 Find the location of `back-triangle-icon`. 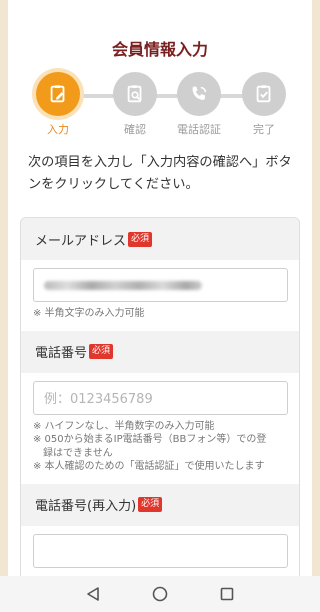

back-triangle-icon is located at coordinates (93, 594).